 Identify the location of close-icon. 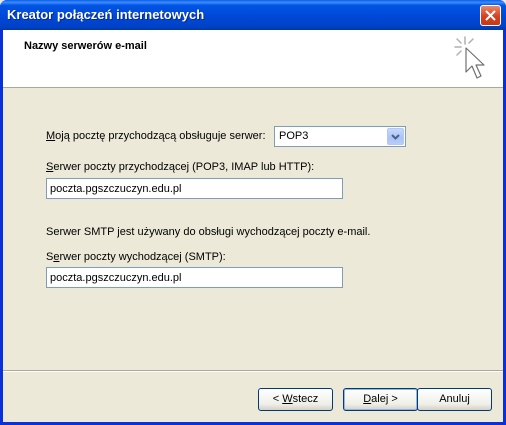
(490, 15).